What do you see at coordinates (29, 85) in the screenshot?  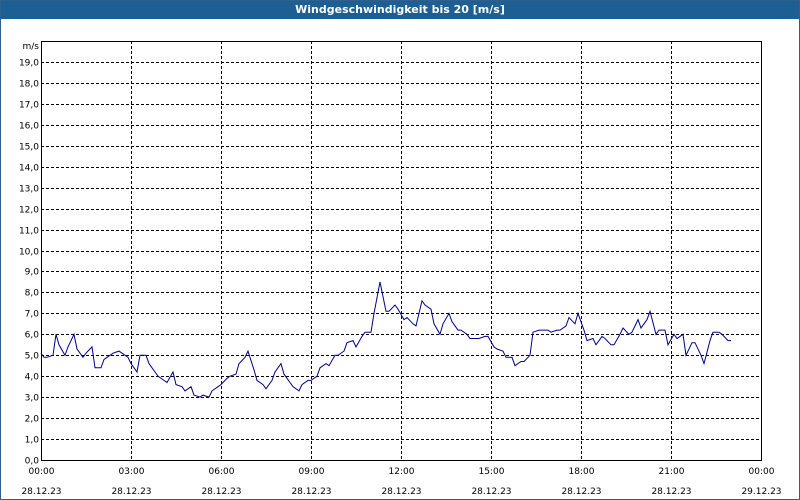 I see `y-tick-label: 18,0` at bounding box center [29, 85].